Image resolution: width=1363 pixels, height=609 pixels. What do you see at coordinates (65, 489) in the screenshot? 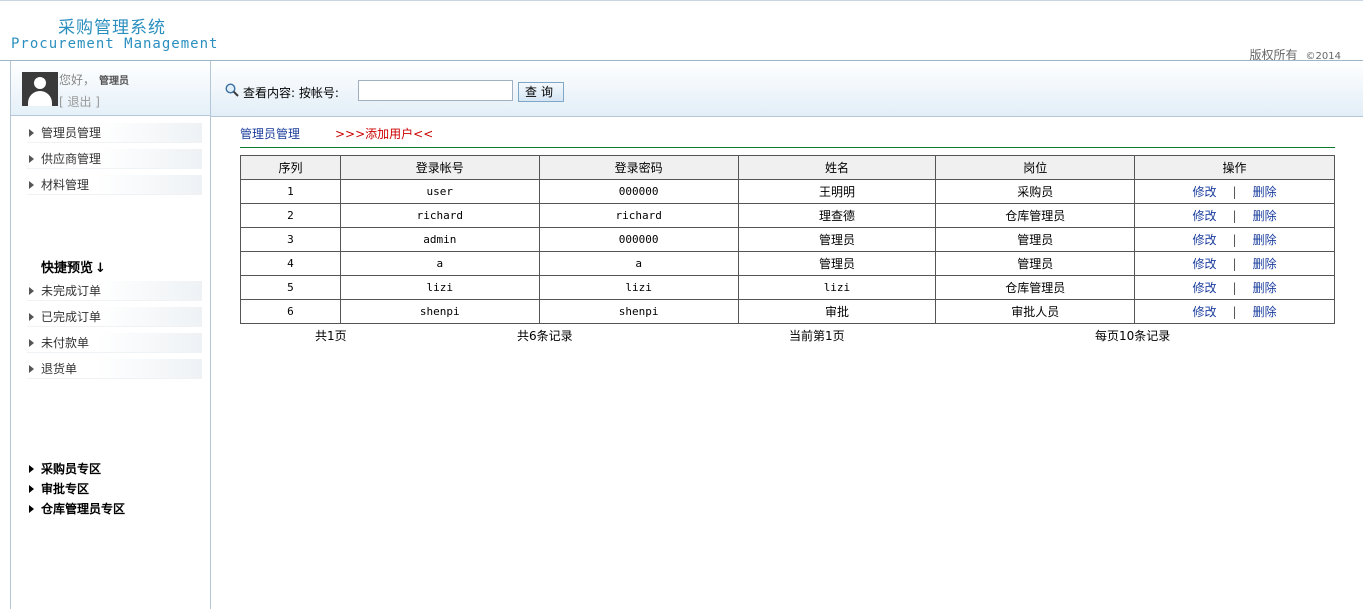
I see `sidebar-zone-label: 审批专区` at bounding box center [65, 489].